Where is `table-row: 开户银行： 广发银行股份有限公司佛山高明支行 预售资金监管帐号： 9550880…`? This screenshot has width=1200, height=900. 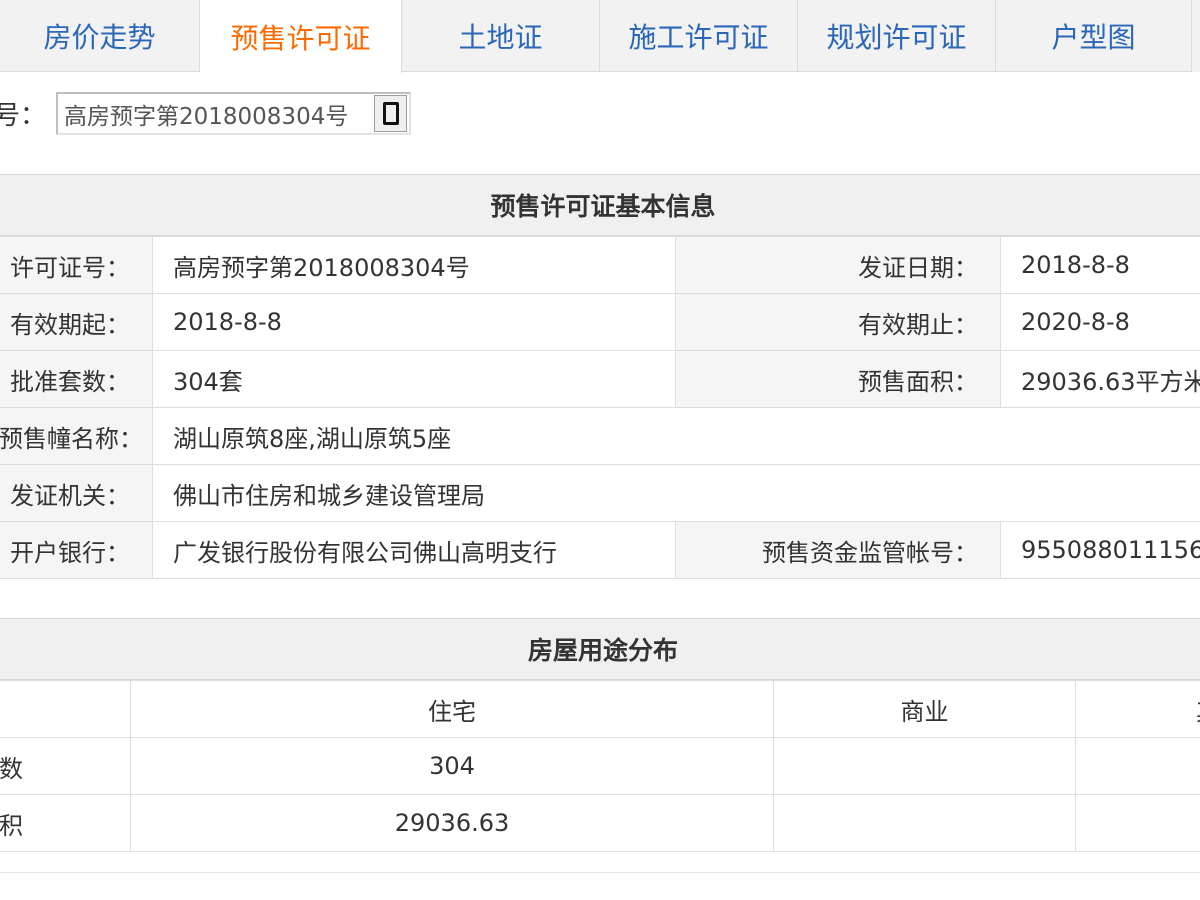 table-row: 开户银行： 广发银行股份有限公司佛山高明支行 预售资金监管帐号： 9550880… is located at coordinates (600, 550).